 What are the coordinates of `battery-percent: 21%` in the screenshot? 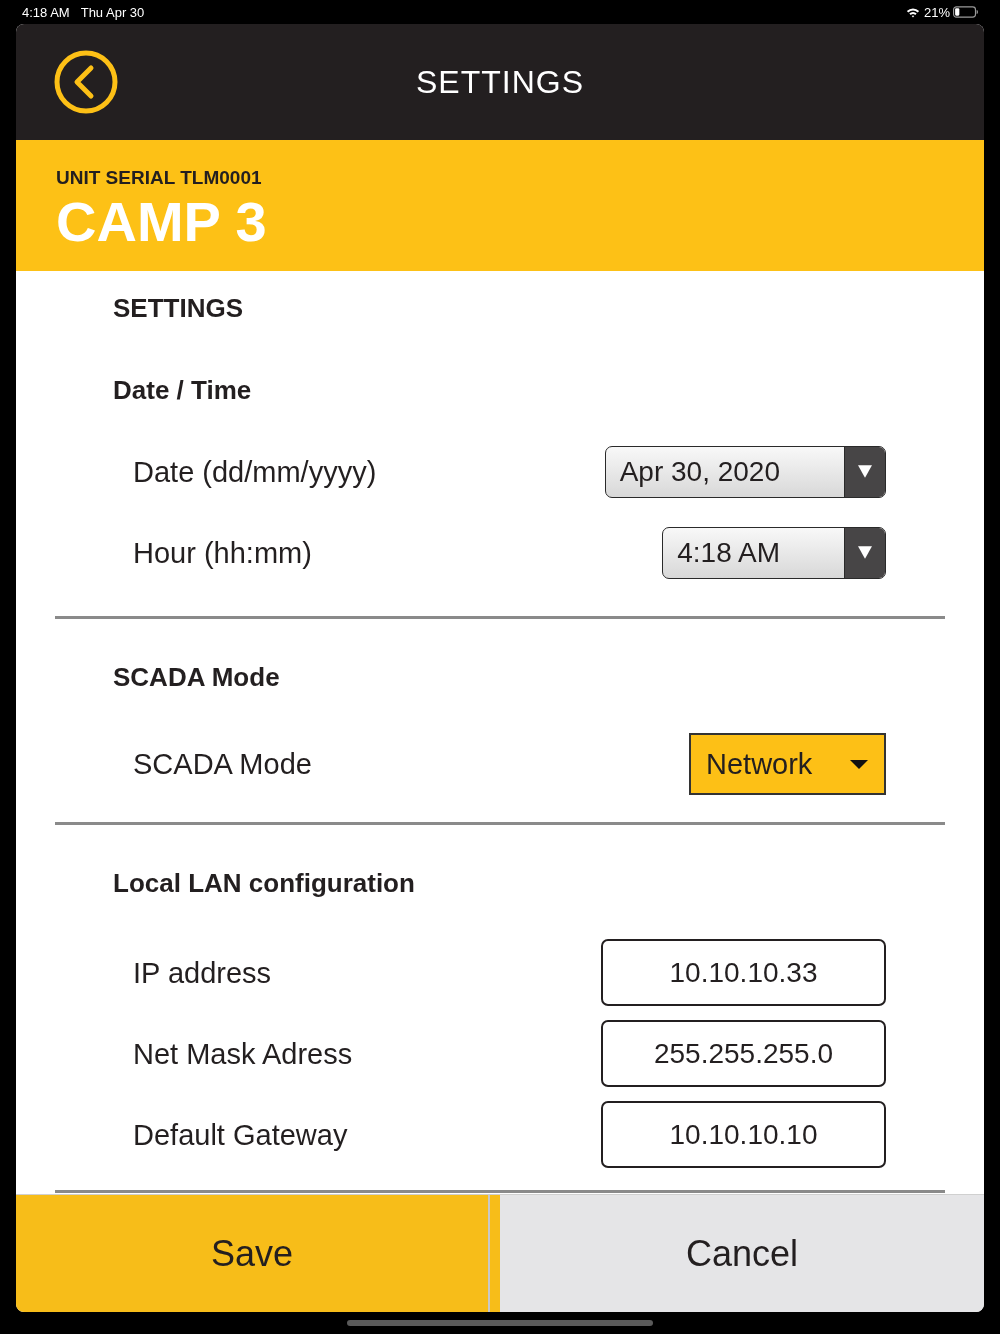 It's located at (936, 12).